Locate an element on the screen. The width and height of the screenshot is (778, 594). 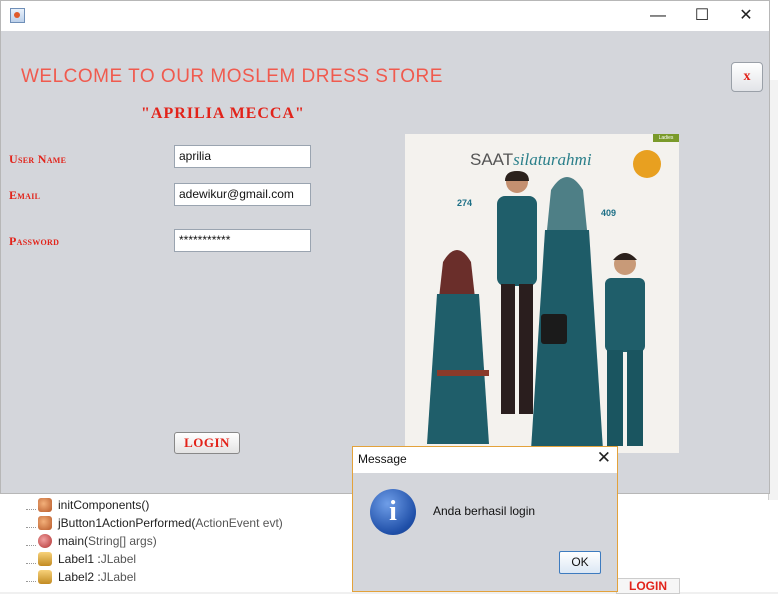
family-illustration is located at coordinates (536, 310).